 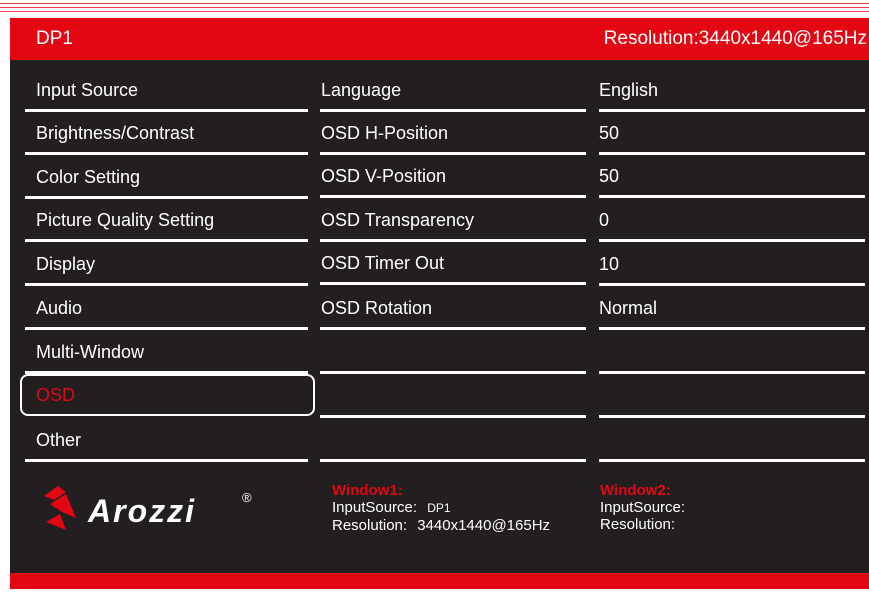 What do you see at coordinates (732, 134) in the screenshot?
I see `setting-value-h-position: 50` at bounding box center [732, 134].